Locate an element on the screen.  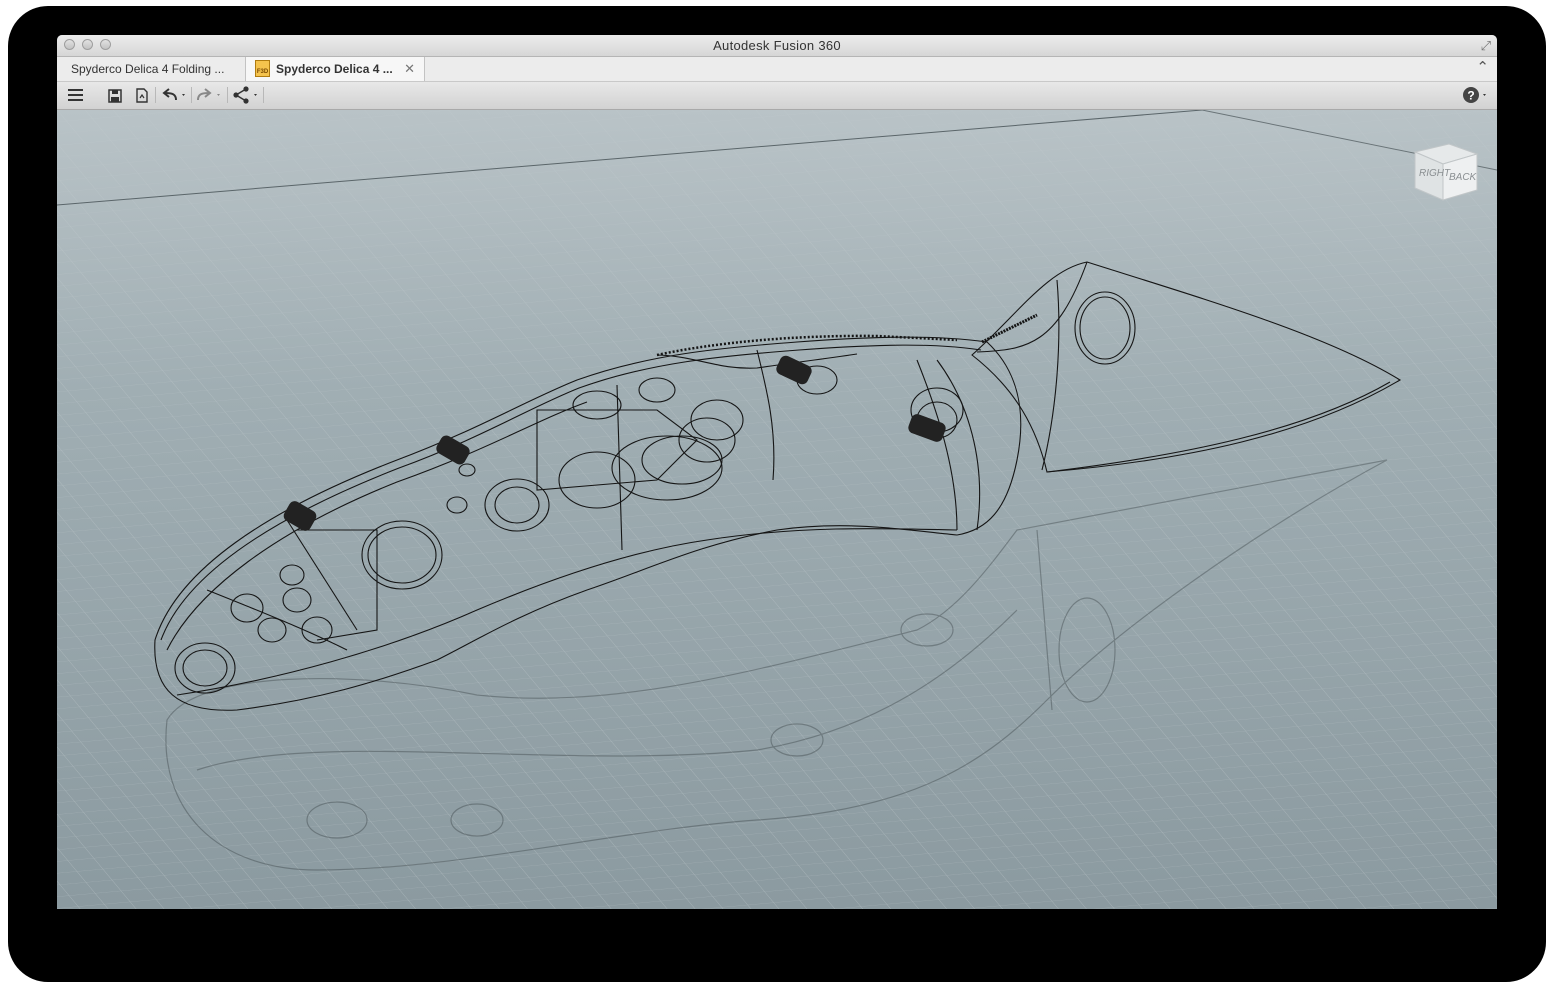
f3d-document-icon: F3D is located at coordinates (262, 68).